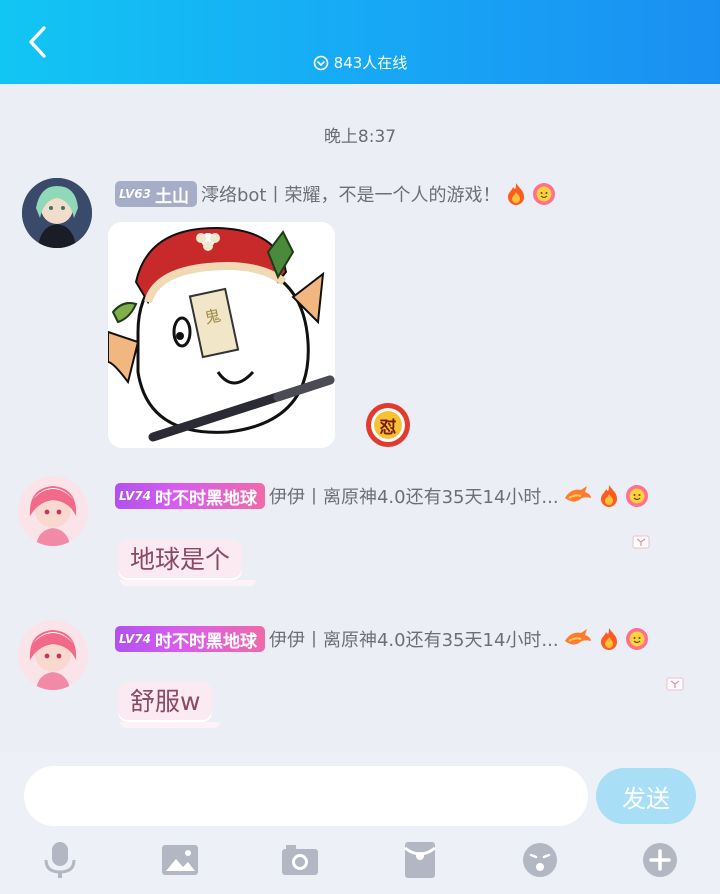 The height and width of the screenshot is (894, 720). Describe the element at coordinates (180, 560) in the screenshot. I see `message-bubble: 地球是个` at that location.